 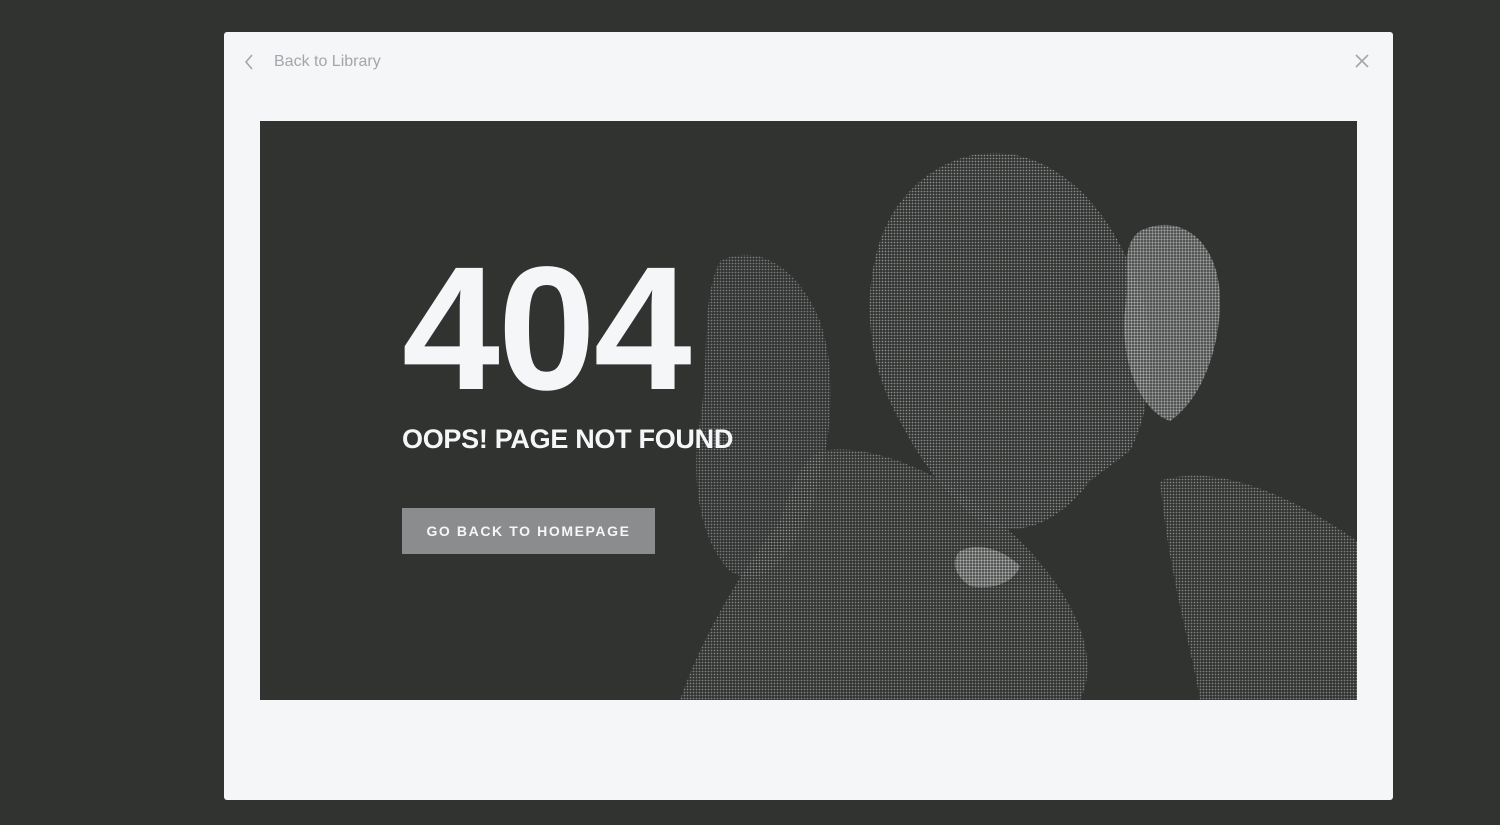 What do you see at coordinates (528, 531) in the screenshot?
I see `go-back-to-homepage-button: GO BACK TO HOMEPAGE` at bounding box center [528, 531].